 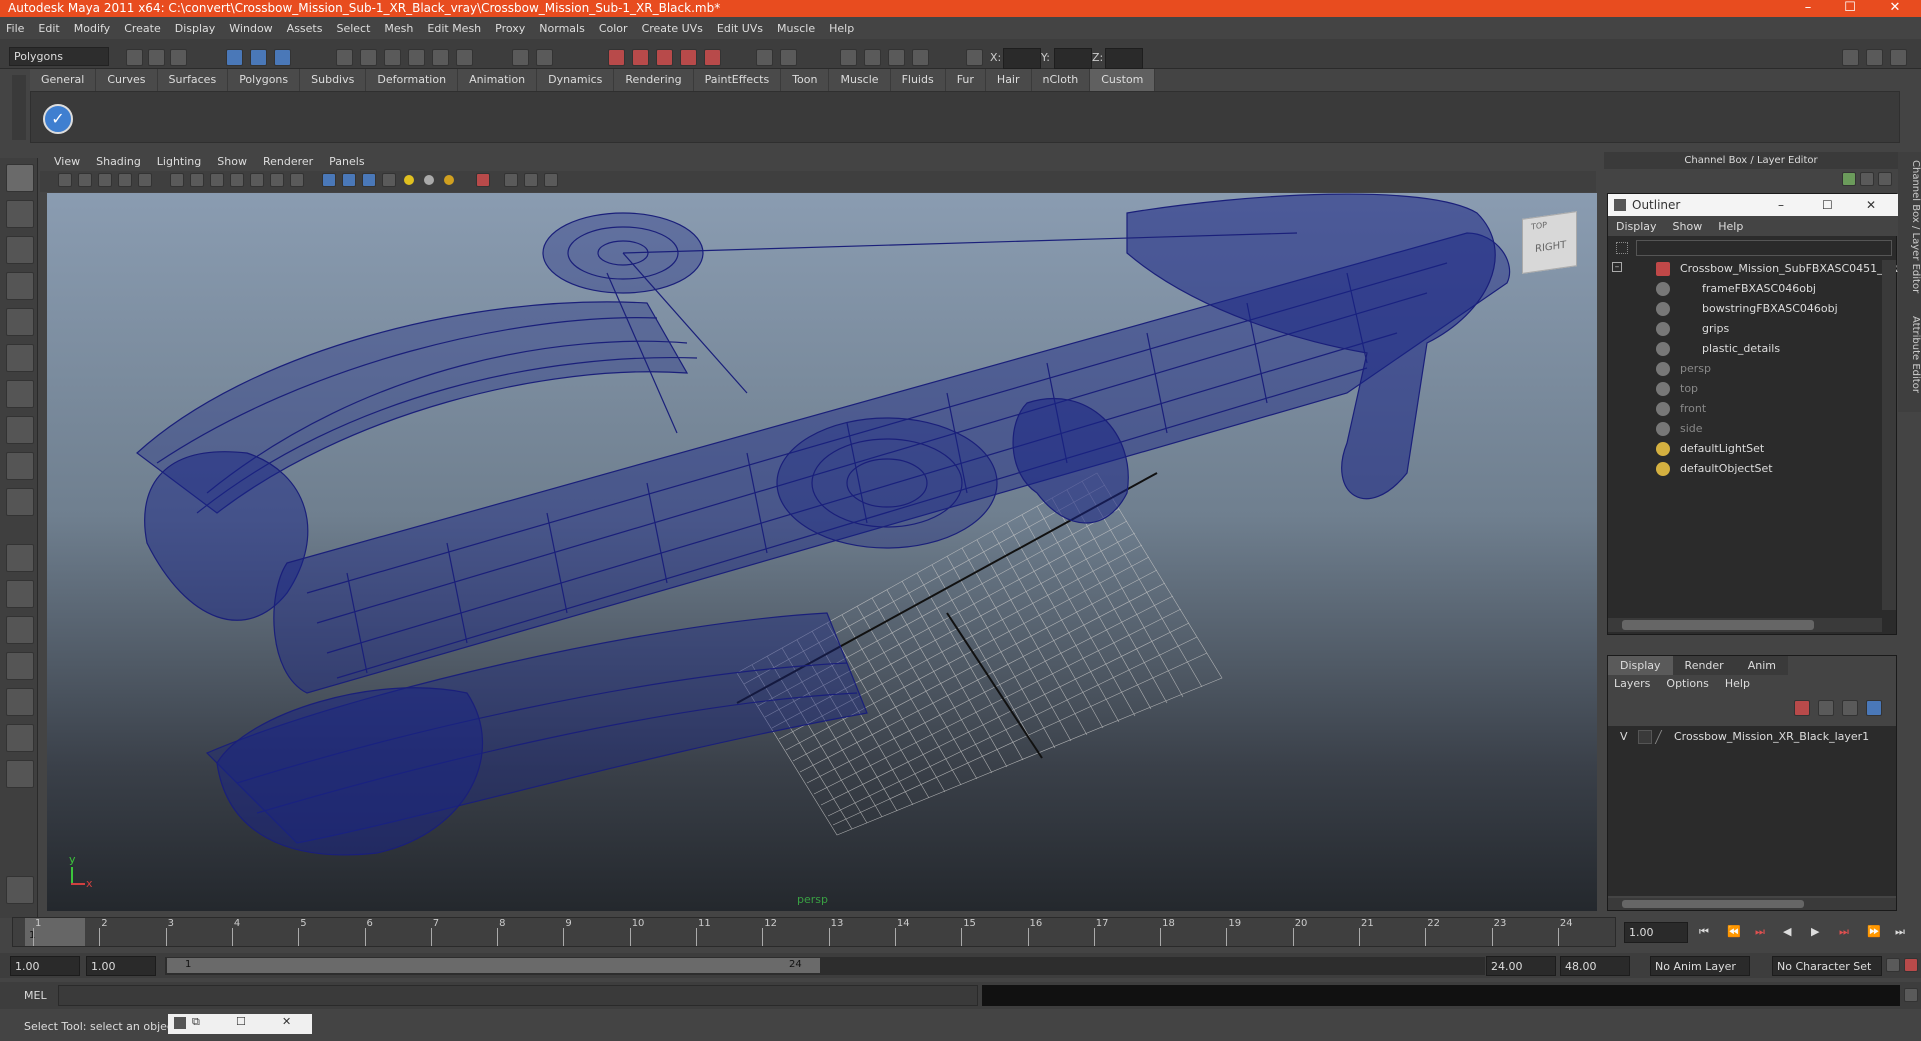 I want to click on soft-modification-icon, so click(x=20, y=430).